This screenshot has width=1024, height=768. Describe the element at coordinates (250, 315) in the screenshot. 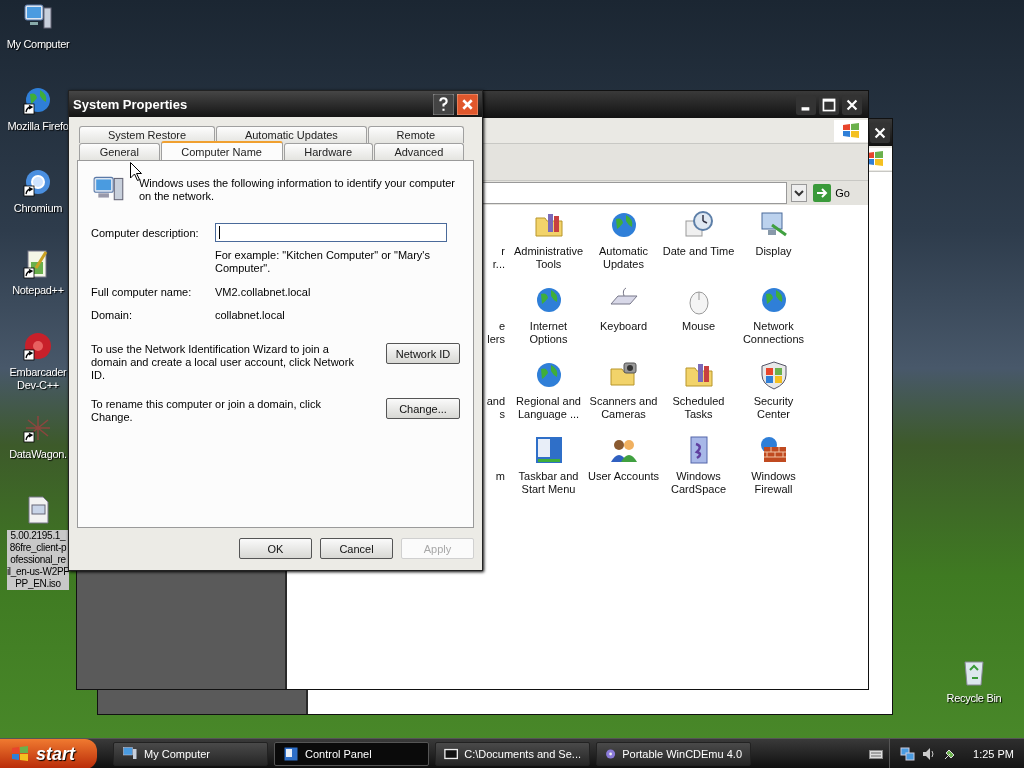

I see `field-value: collabnet.local` at that location.